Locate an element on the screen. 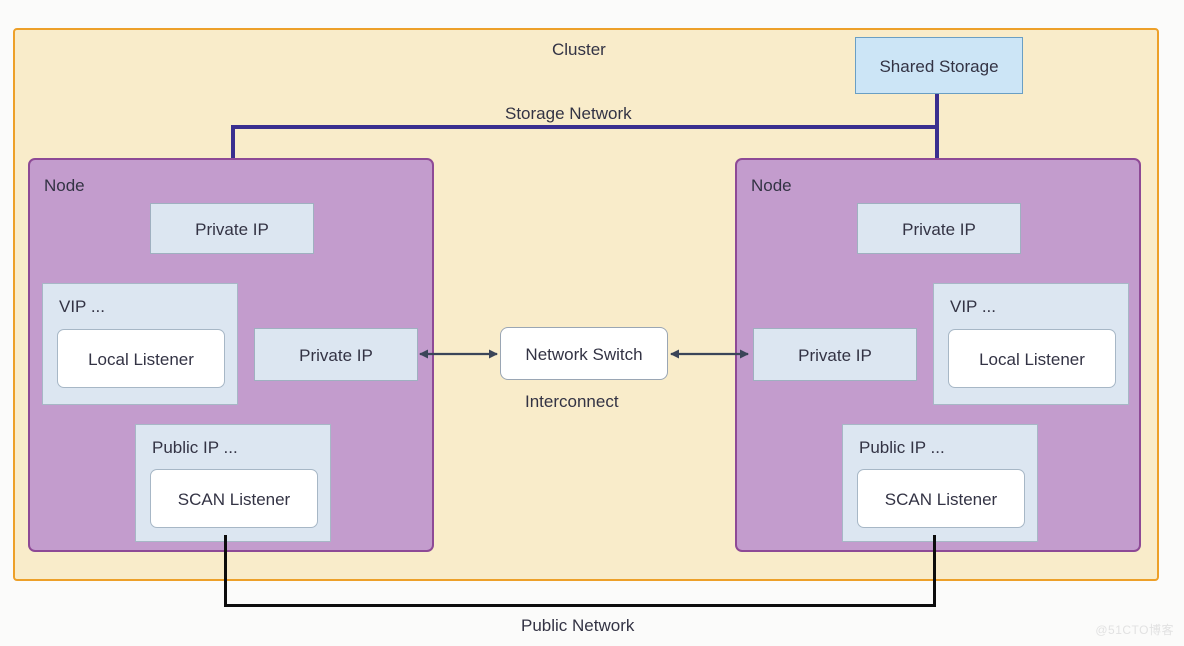 The height and width of the screenshot is (646, 1184). node-left-public-ip-group: Public IP ... SCAN Listener is located at coordinates (233, 483).